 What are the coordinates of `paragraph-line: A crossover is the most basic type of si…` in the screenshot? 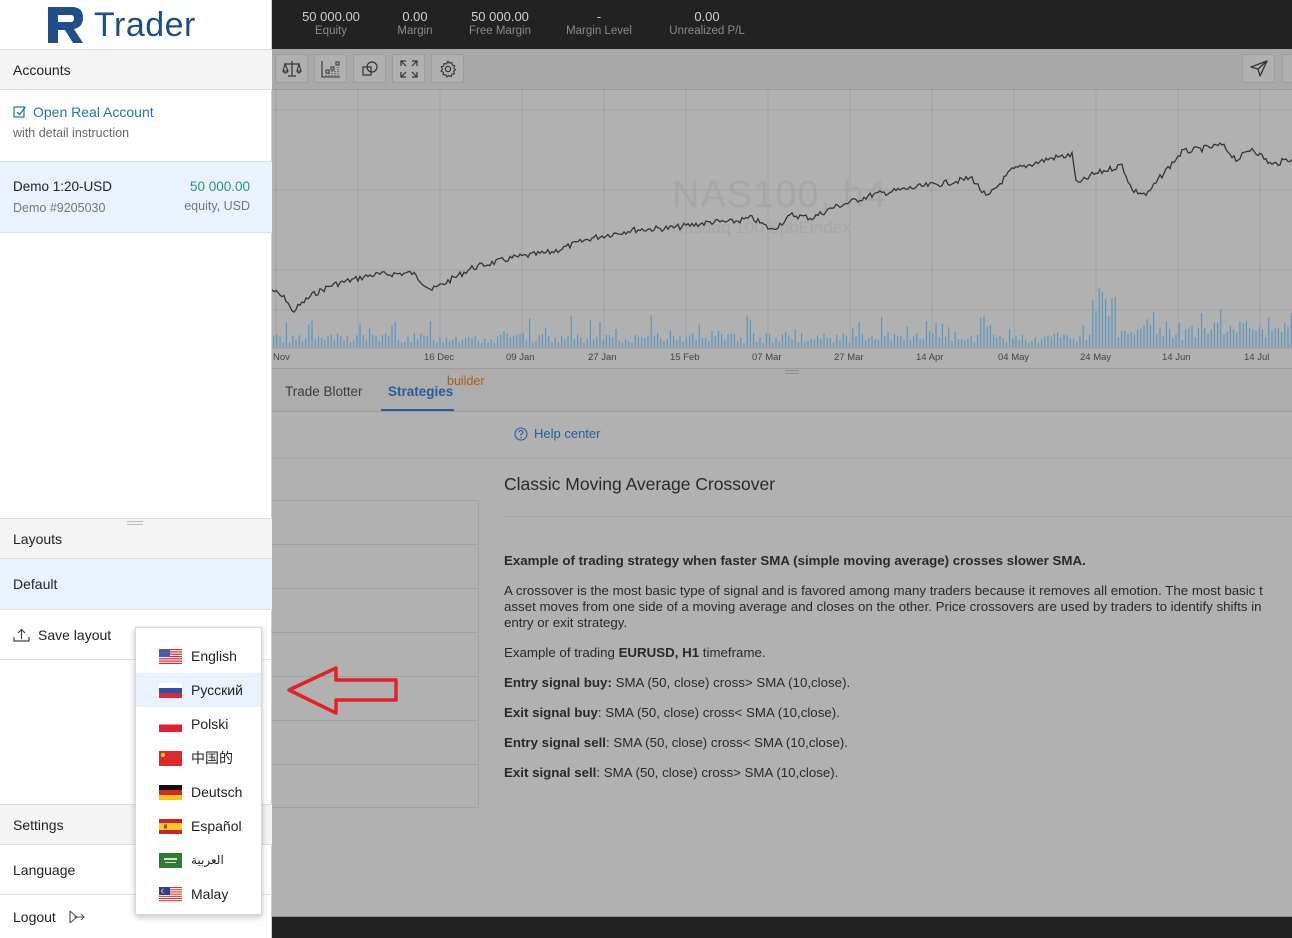 It's located at (883, 590).